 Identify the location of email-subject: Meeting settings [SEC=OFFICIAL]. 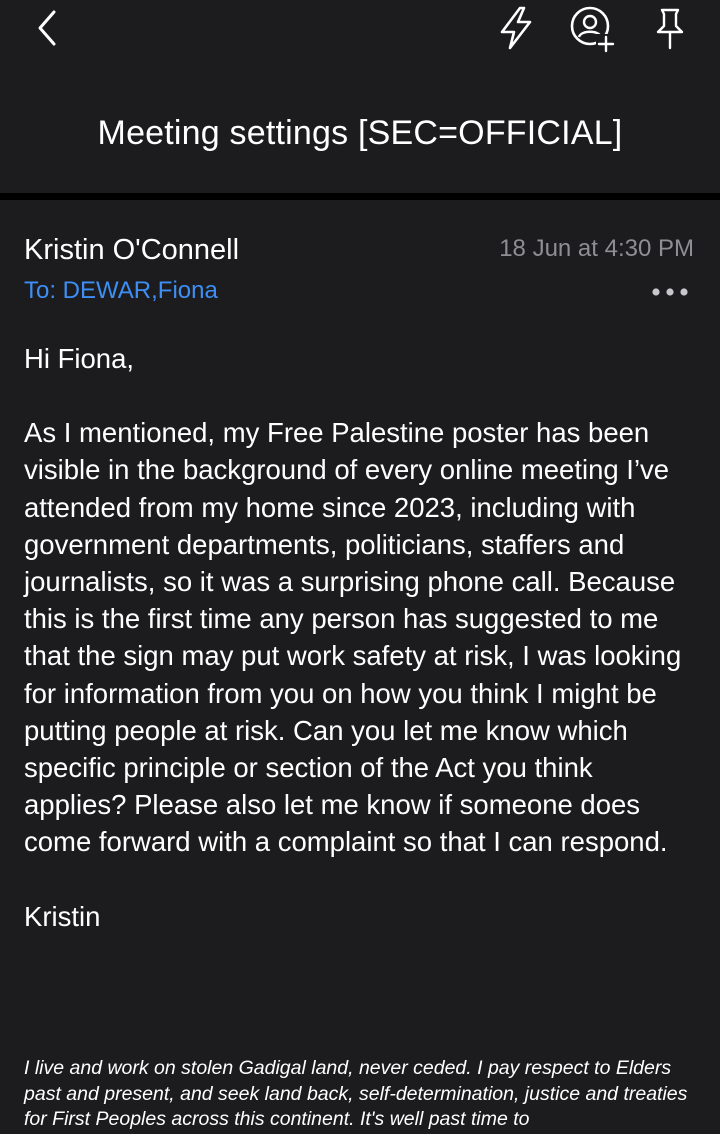
(360, 133).